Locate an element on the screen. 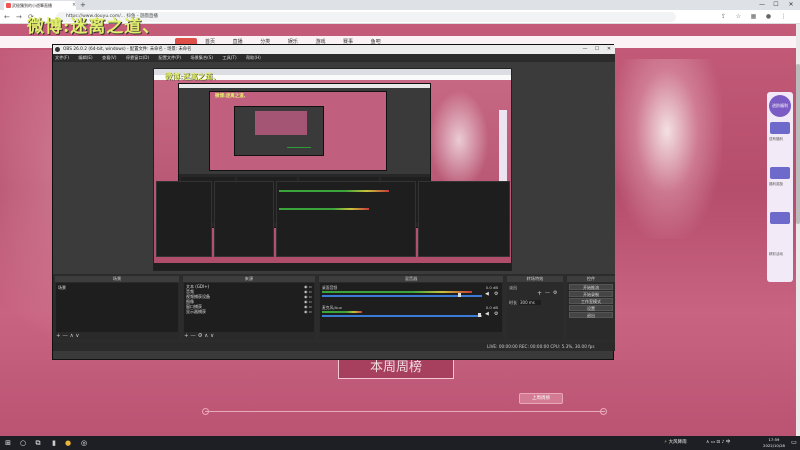 The width and height of the screenshot is (800, 450). clock-date: 2022/10/28 is located at coordinates (774, 445).